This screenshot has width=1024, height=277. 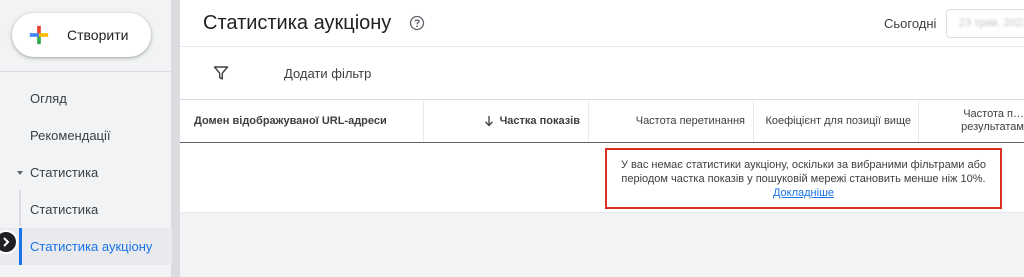 I want to click on sidebar-scroll-rail, so click(x=176, y=138).